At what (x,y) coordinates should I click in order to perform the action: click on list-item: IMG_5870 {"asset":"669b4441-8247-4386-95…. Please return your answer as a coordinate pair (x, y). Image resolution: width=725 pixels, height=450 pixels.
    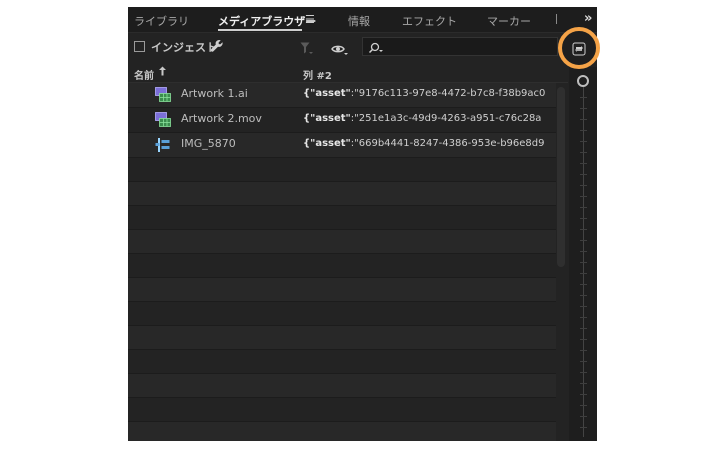
    Looking at the image, I should click on (342, 145).